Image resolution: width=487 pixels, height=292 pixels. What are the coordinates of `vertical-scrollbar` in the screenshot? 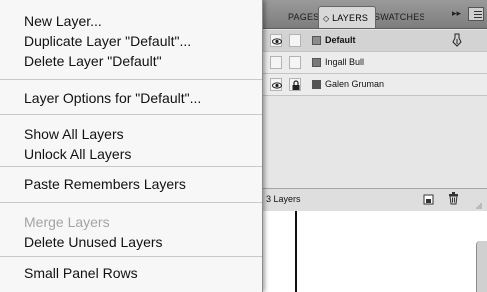 It's located at (481, 266).